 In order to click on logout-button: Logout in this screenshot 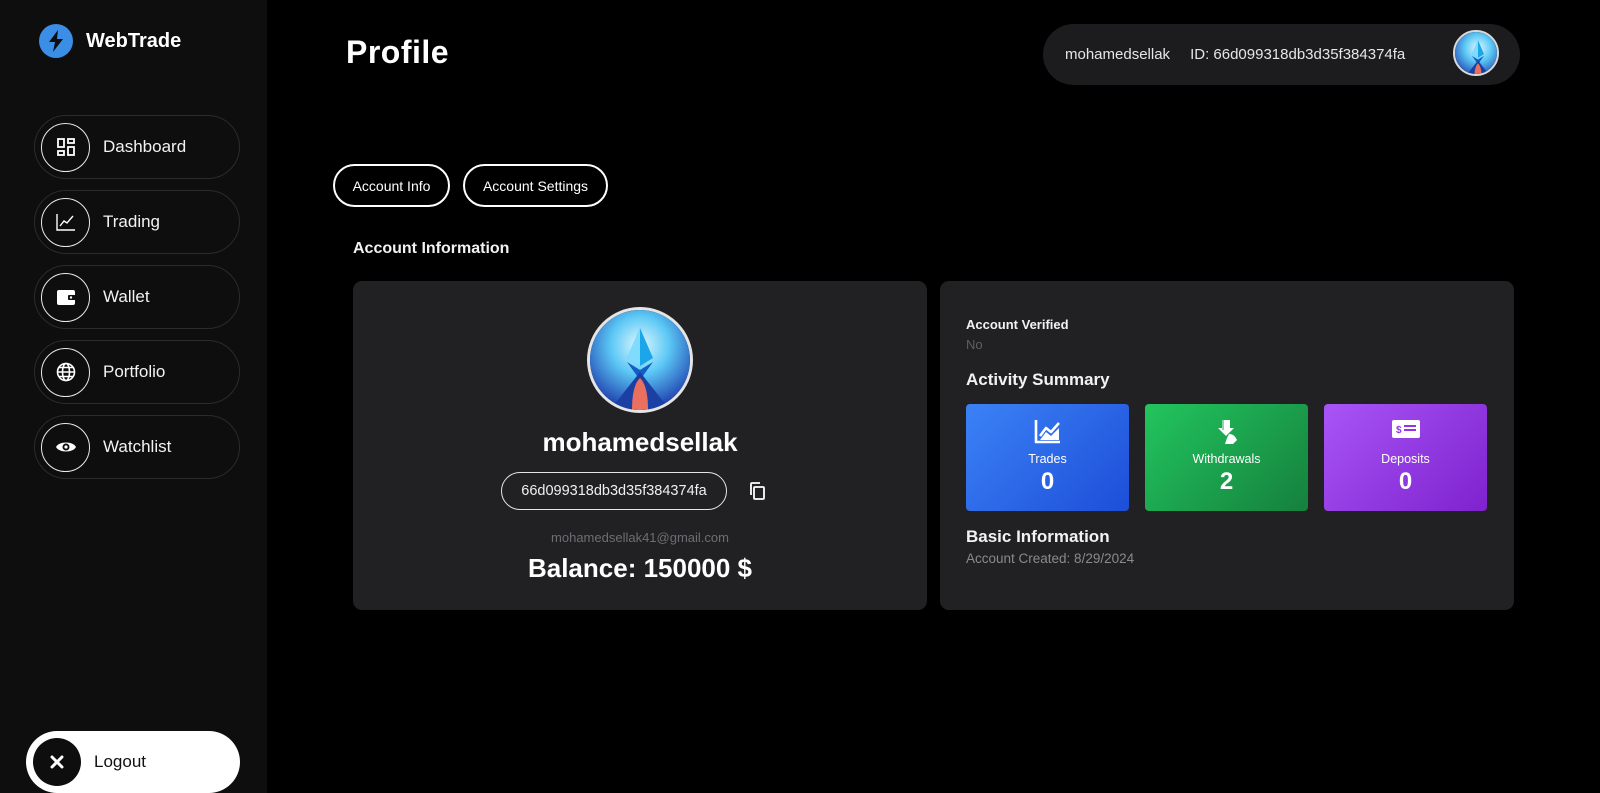, I will do `click(133, 762)`.